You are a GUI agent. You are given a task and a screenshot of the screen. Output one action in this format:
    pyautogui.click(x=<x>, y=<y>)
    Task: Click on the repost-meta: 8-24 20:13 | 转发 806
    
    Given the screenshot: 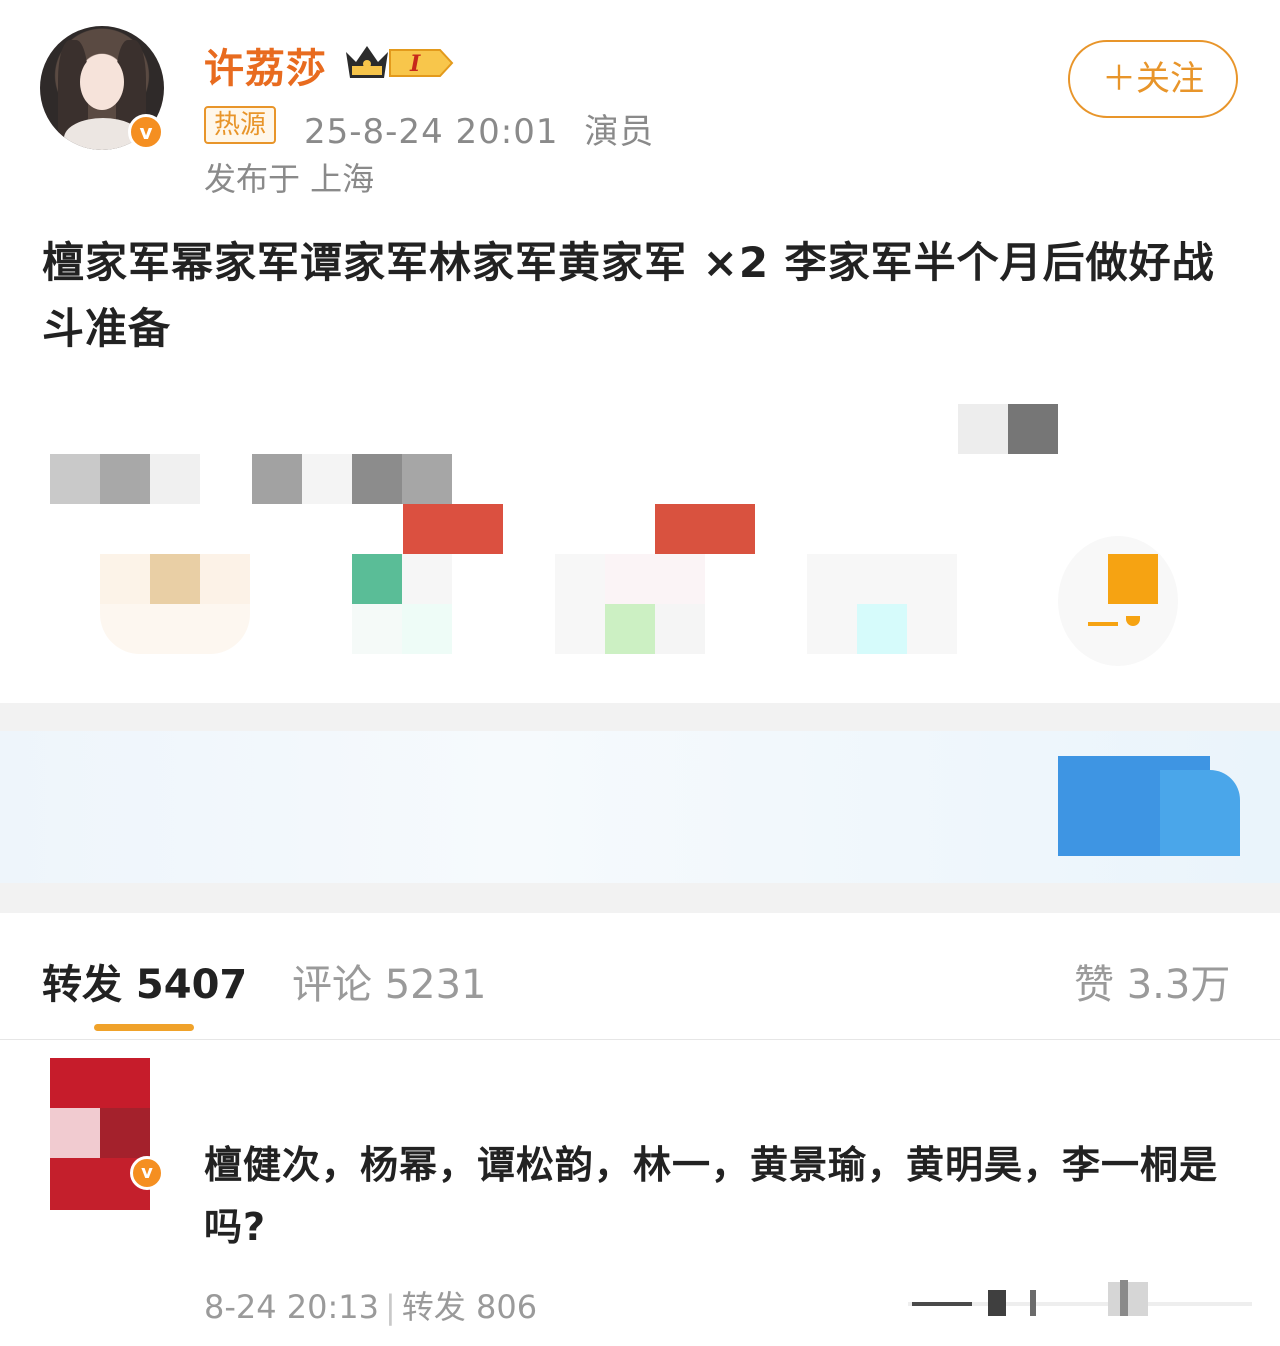 What is the action you would take?
    pyautogui.click(x=371, y=1307)
    